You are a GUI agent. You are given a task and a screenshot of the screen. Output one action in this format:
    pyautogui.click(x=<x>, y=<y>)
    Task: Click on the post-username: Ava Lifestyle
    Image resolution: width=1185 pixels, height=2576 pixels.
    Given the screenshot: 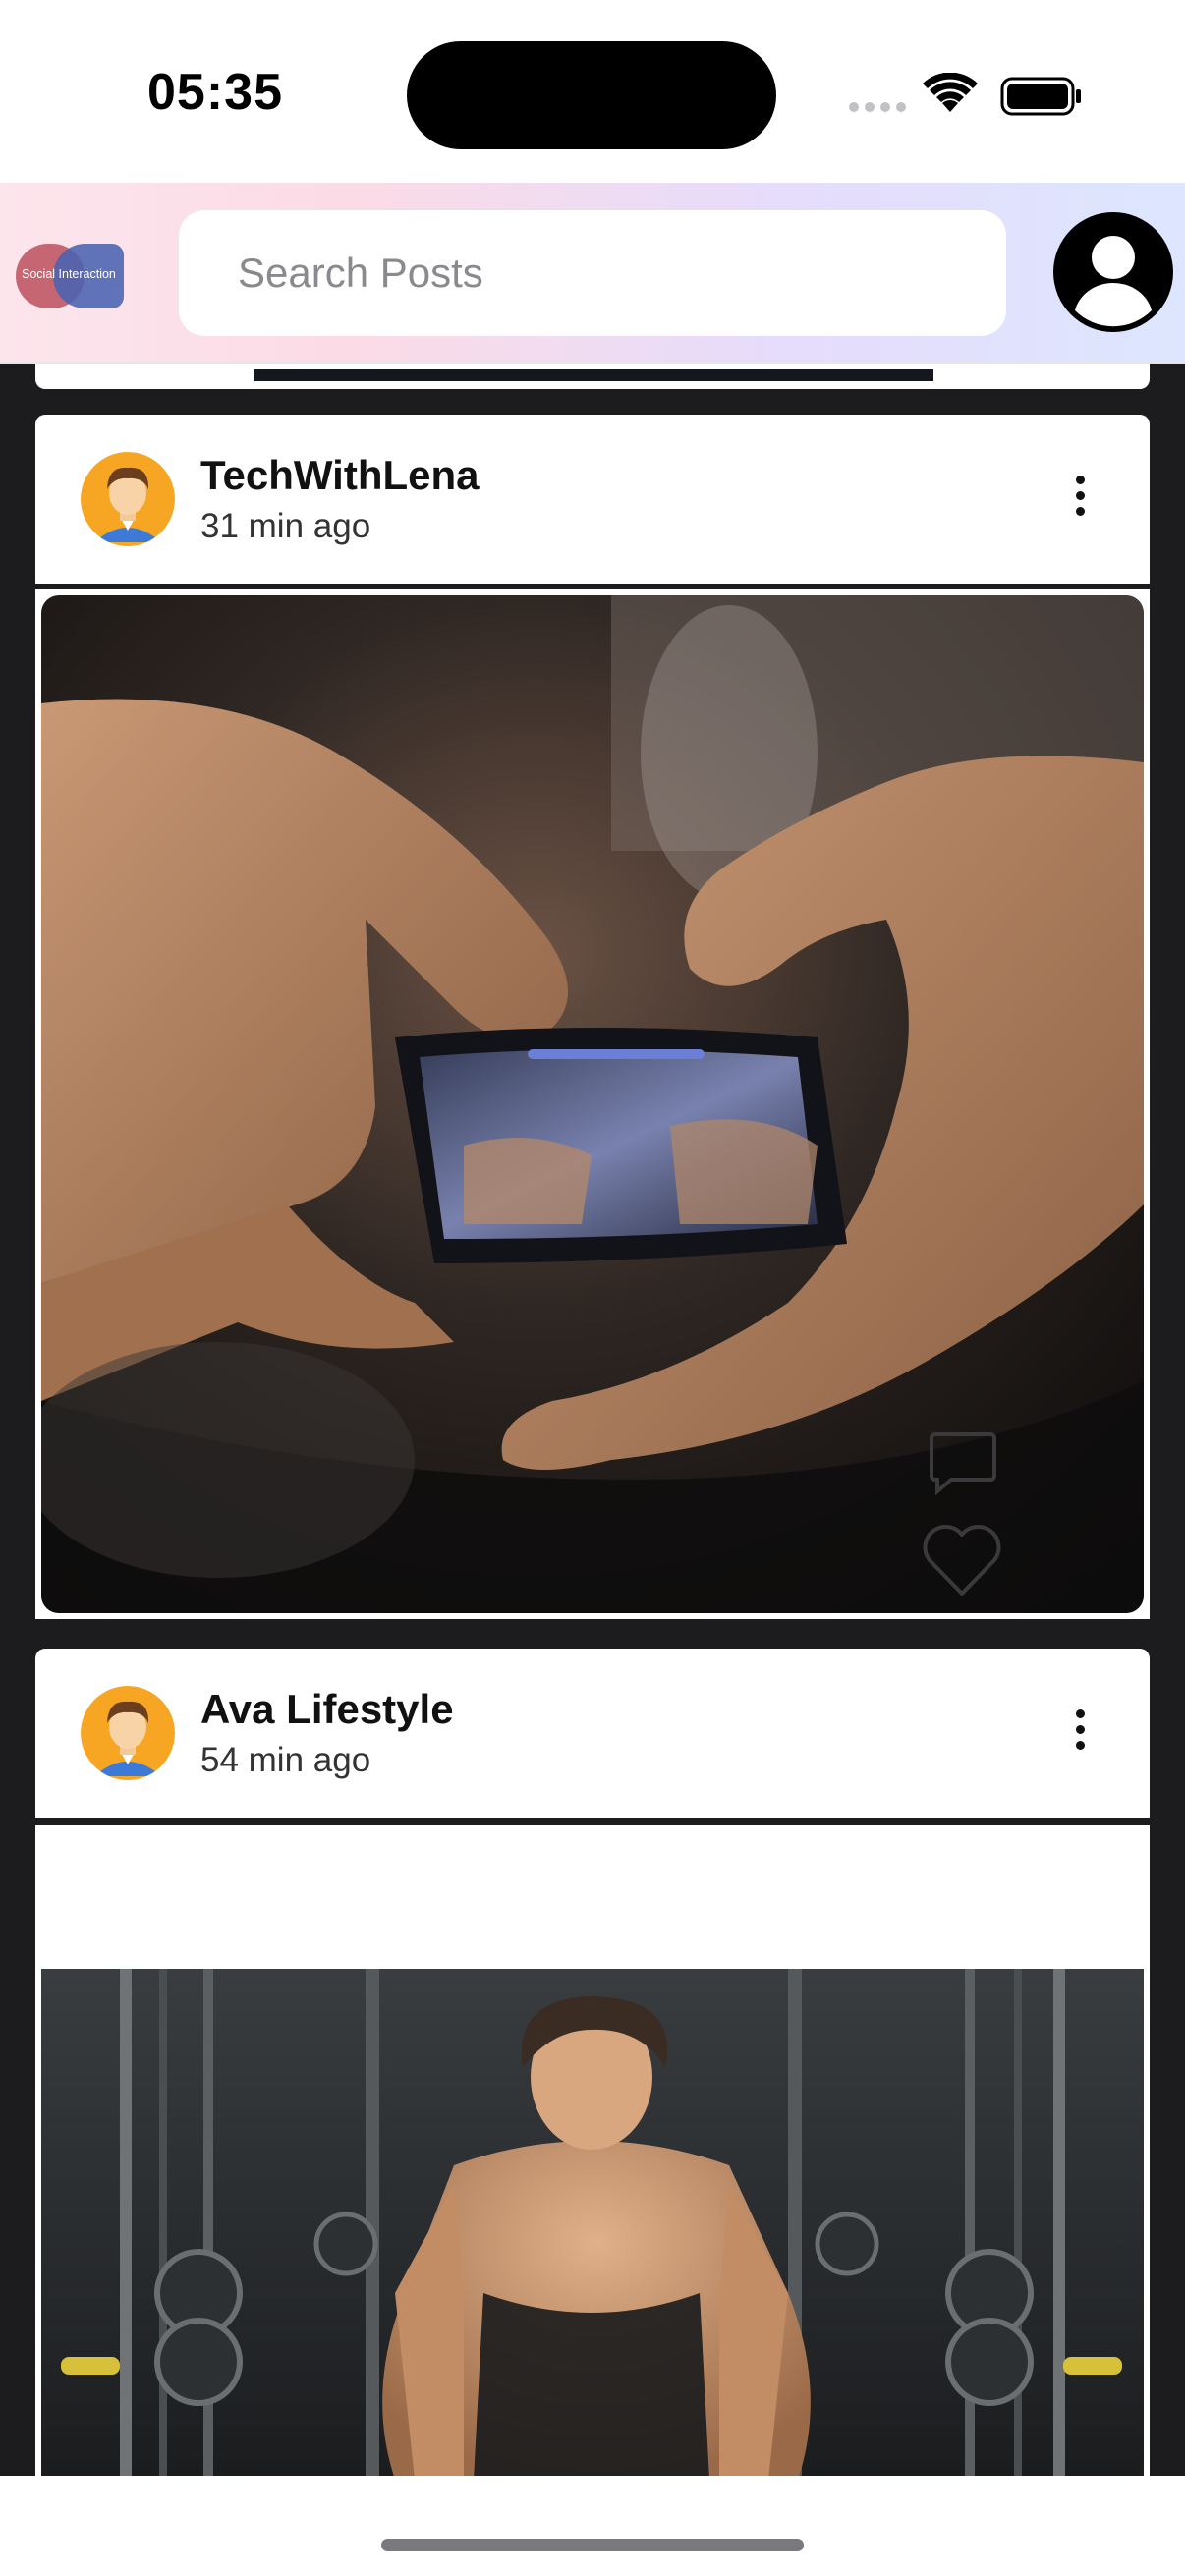 What is the action you would take?
    pyautogui.click(x=327, y=1709)
    